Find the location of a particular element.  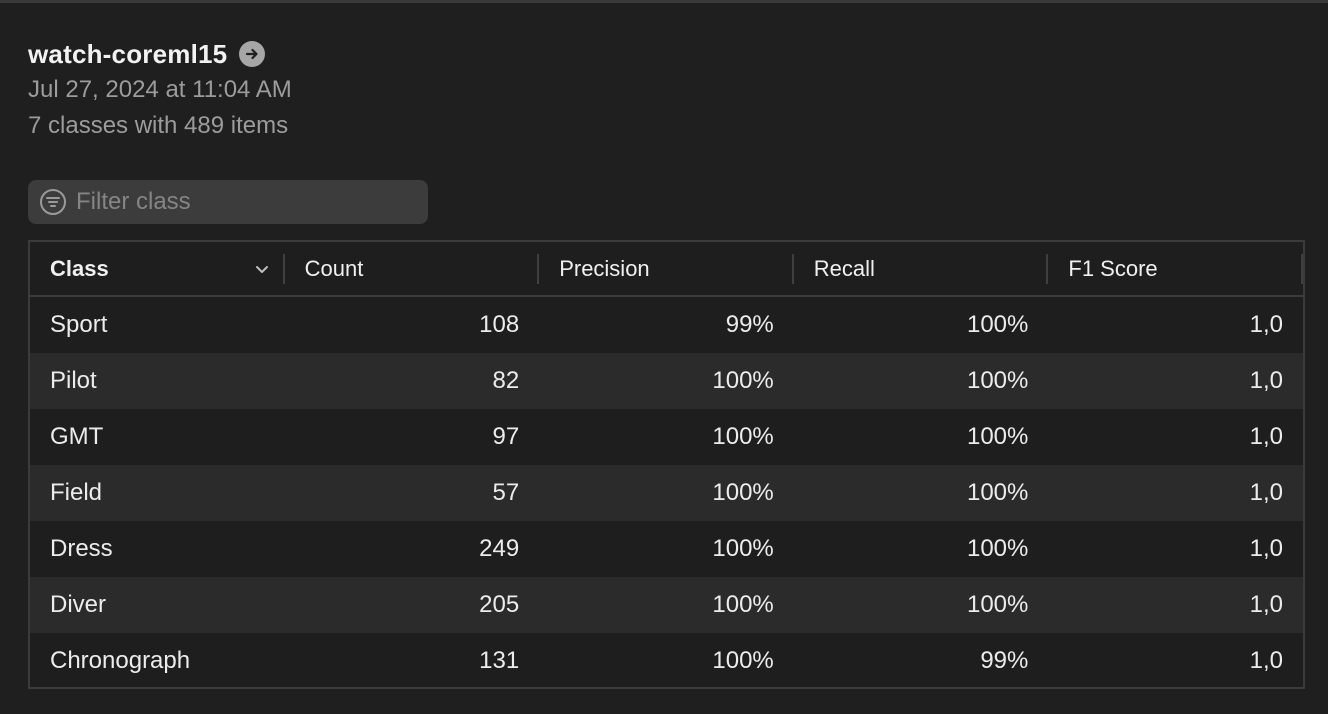

table-row: Diver 205 100% 100% 1,0 is located at coordinates (666, 605).